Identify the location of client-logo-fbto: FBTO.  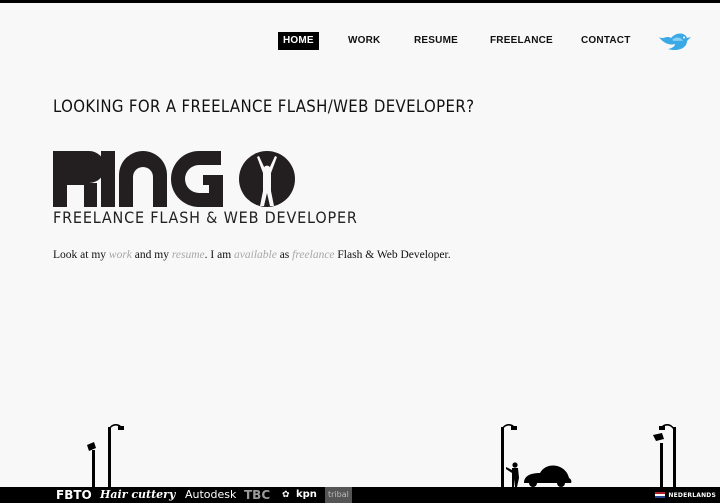
(74, 495).